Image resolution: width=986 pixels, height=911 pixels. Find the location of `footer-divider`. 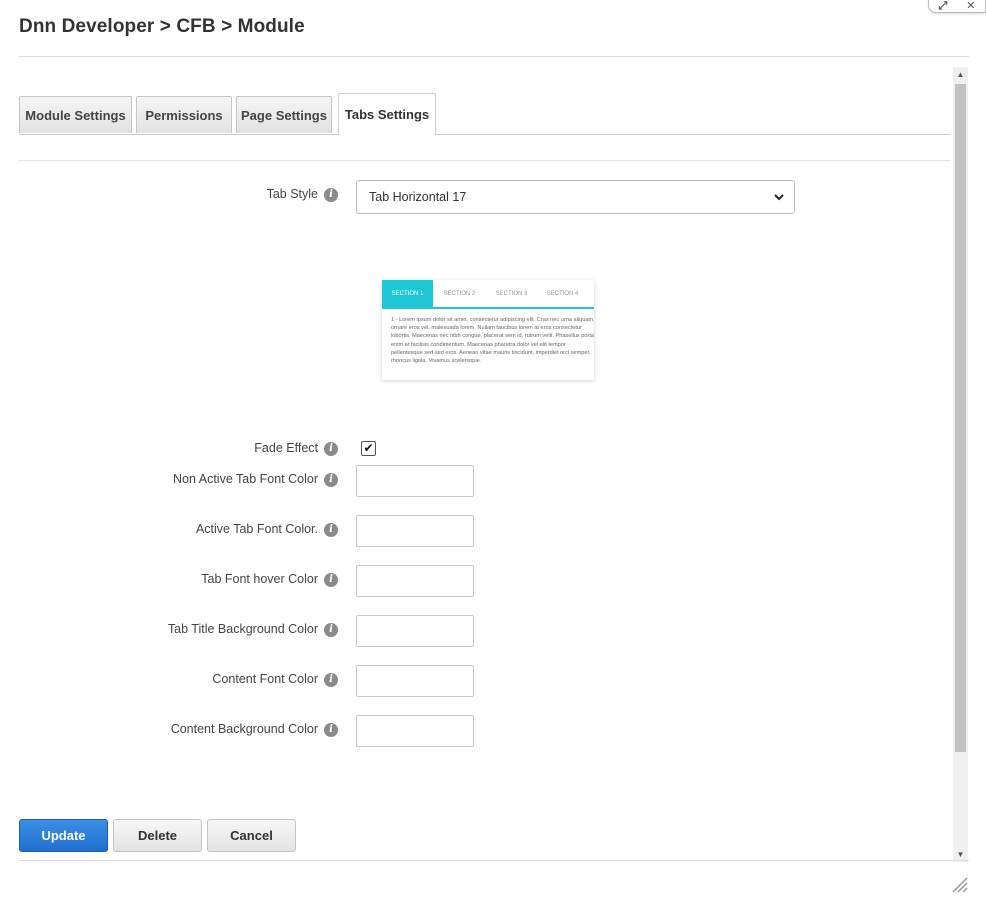

footer-divider is located at coordinates (494, 860).